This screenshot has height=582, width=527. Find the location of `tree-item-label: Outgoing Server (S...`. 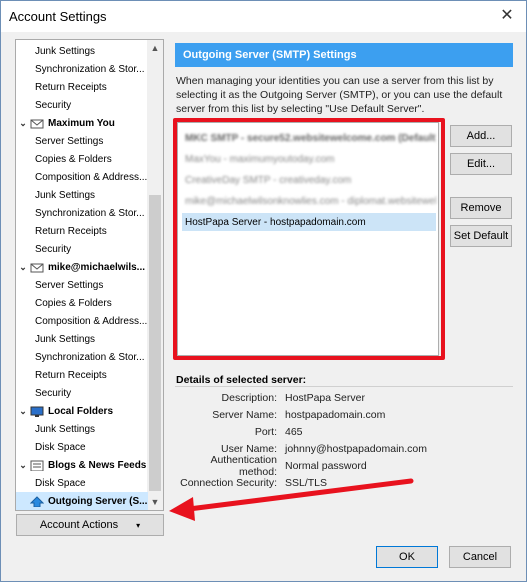

tree-item-label: Outgoing Server (S... is located at coordinates (98, 501).